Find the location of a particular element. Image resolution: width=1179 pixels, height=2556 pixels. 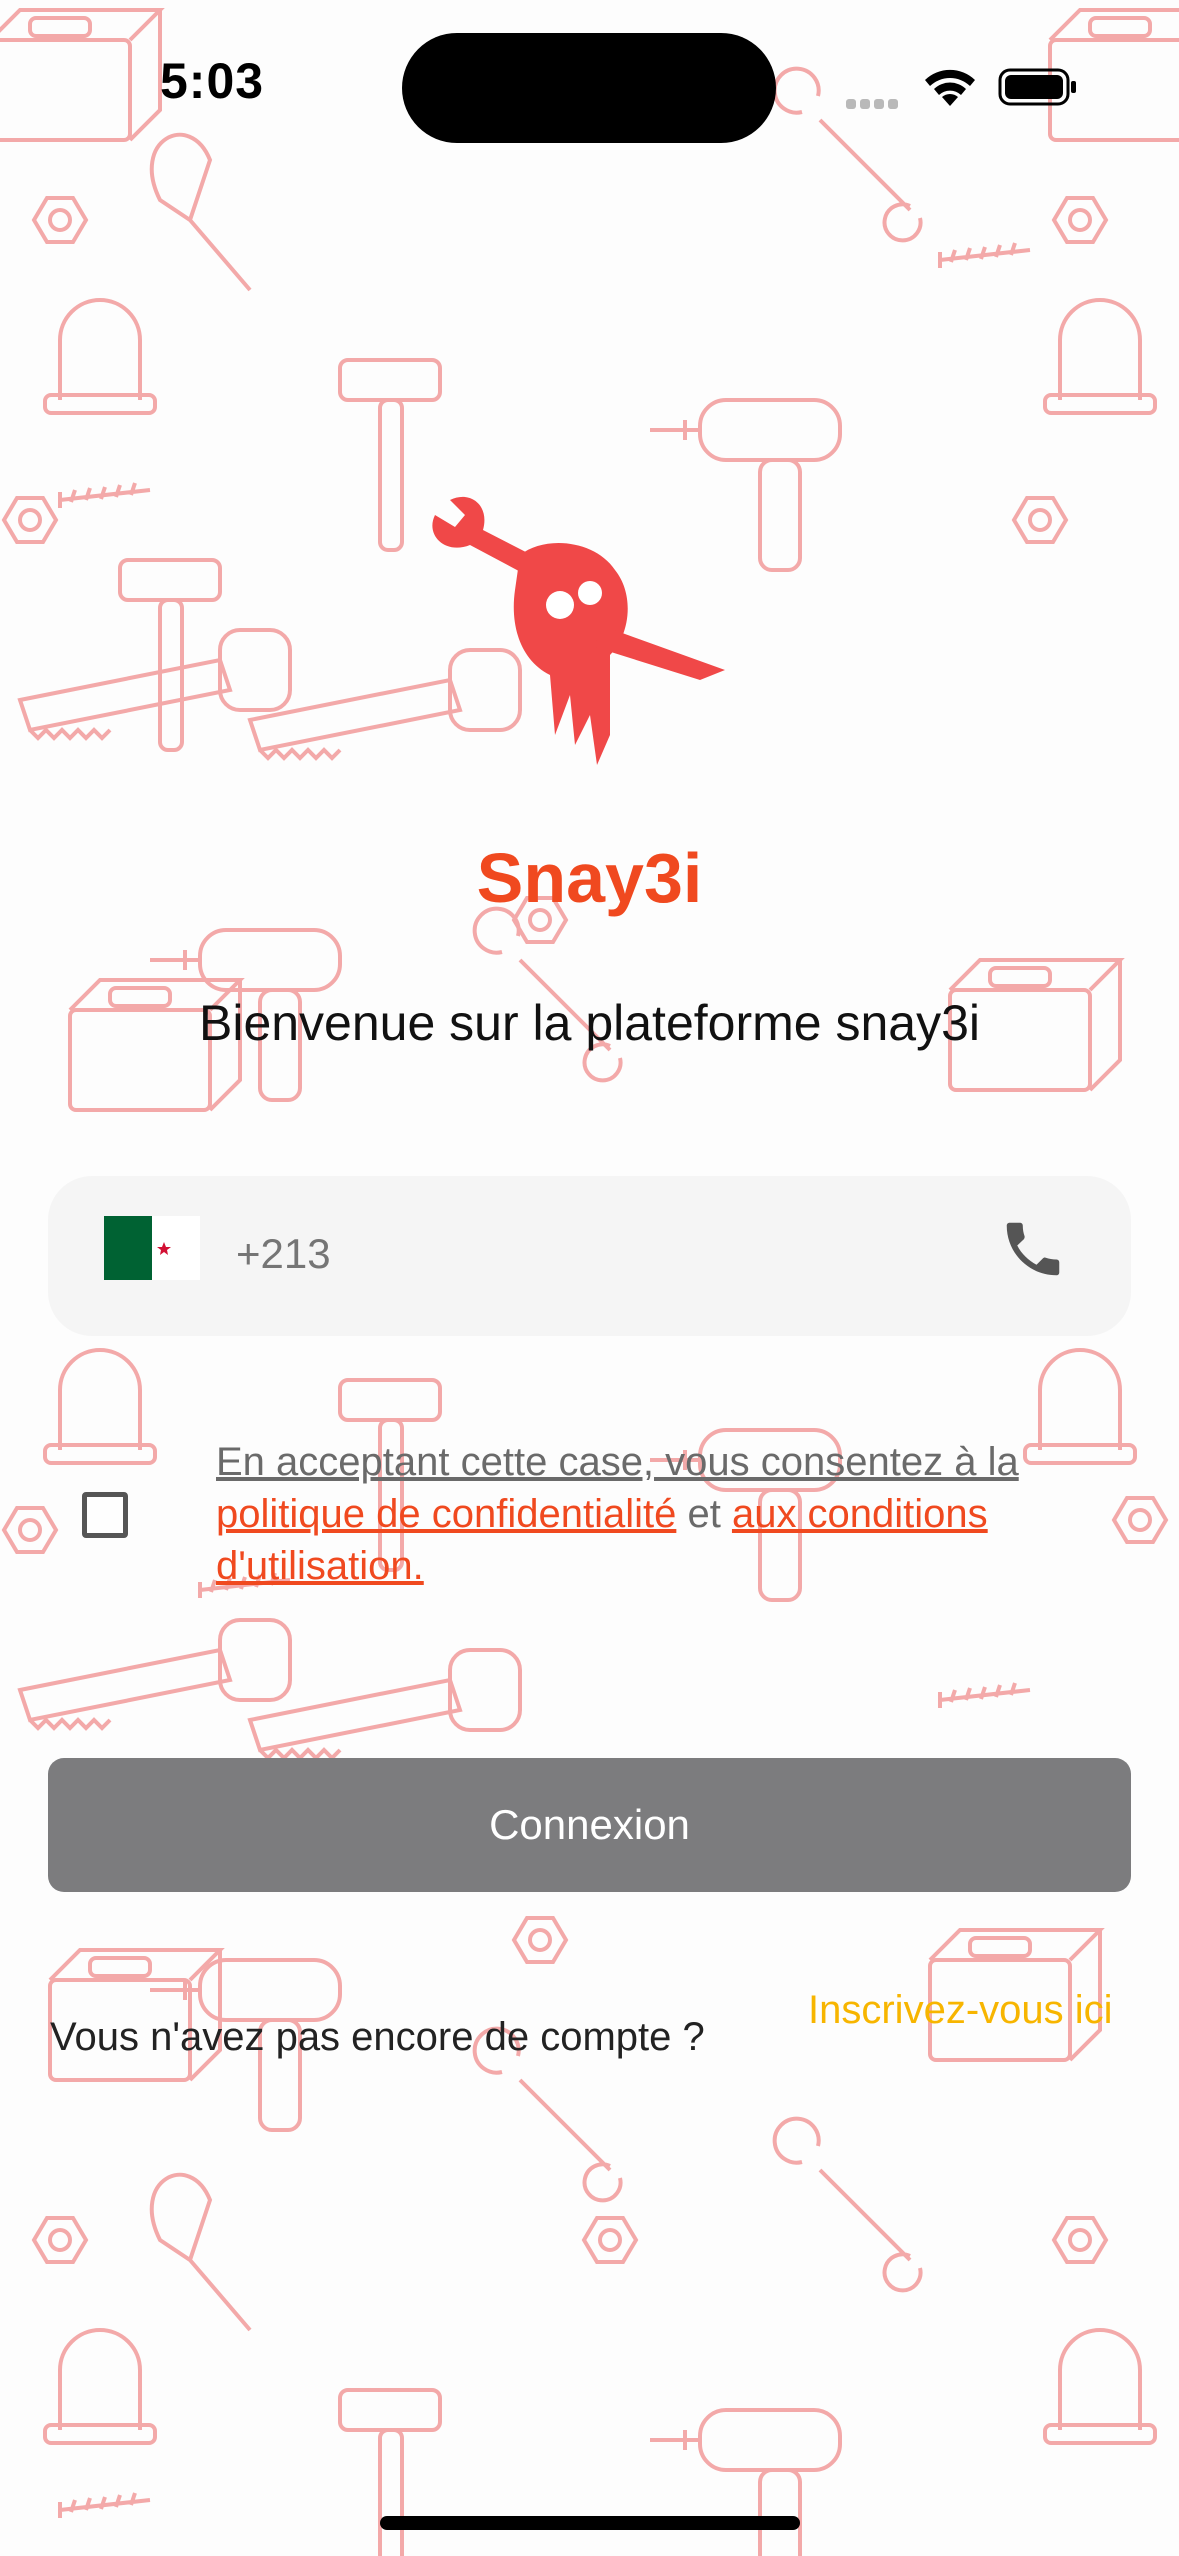

app-name: Snay3i is located at coordinates (589, 878).